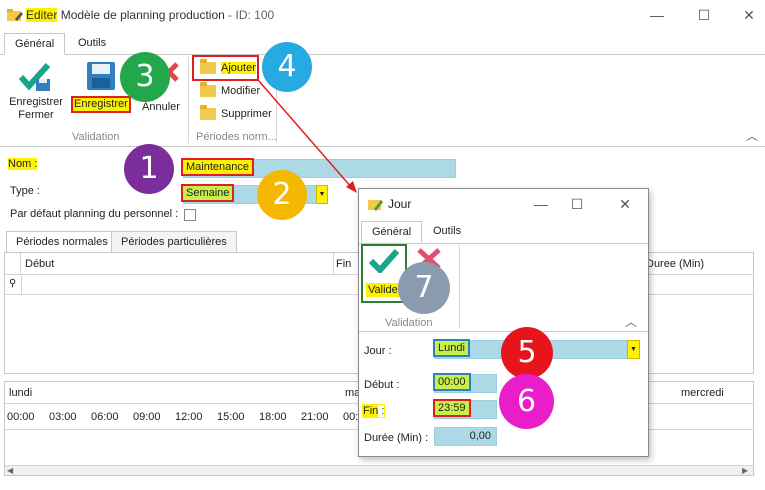 The image size is (765, 490). What do you see at coordinates (459, 287) in the screenshot?
I see `dialog-ribbon-separator` at bounding box center [459, 287].